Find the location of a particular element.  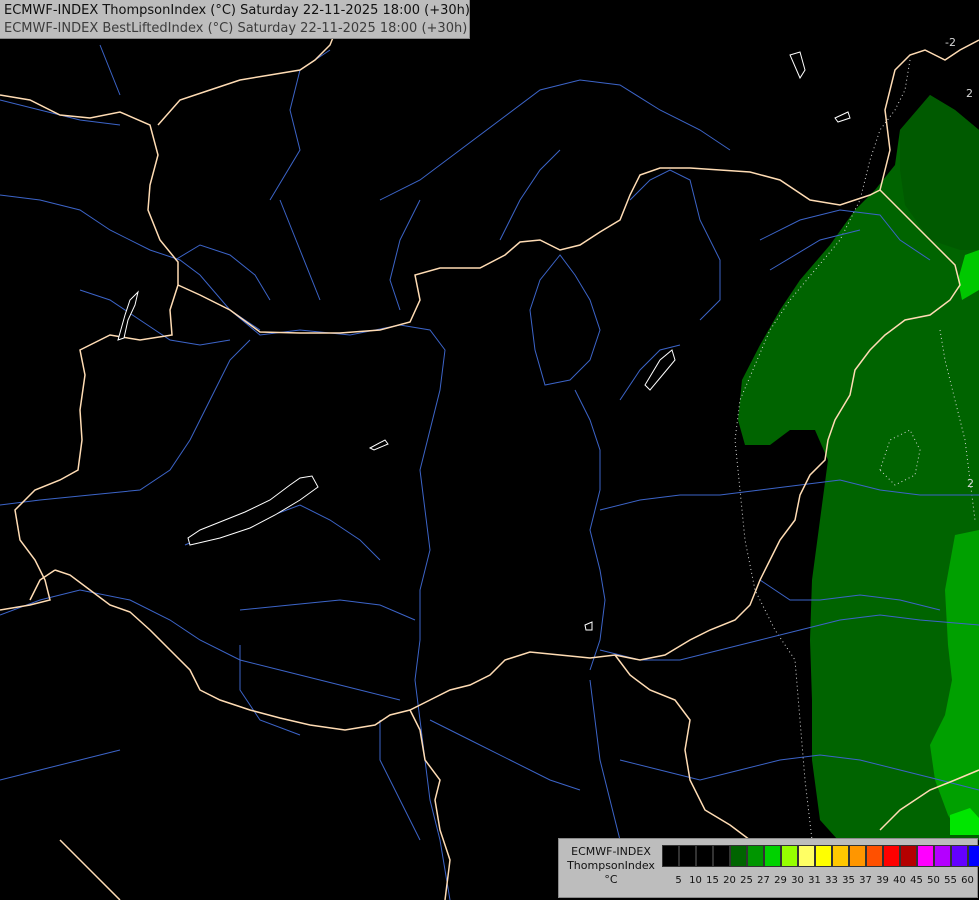

legend-tick-label: 35 is located at coordinates (848, 880).